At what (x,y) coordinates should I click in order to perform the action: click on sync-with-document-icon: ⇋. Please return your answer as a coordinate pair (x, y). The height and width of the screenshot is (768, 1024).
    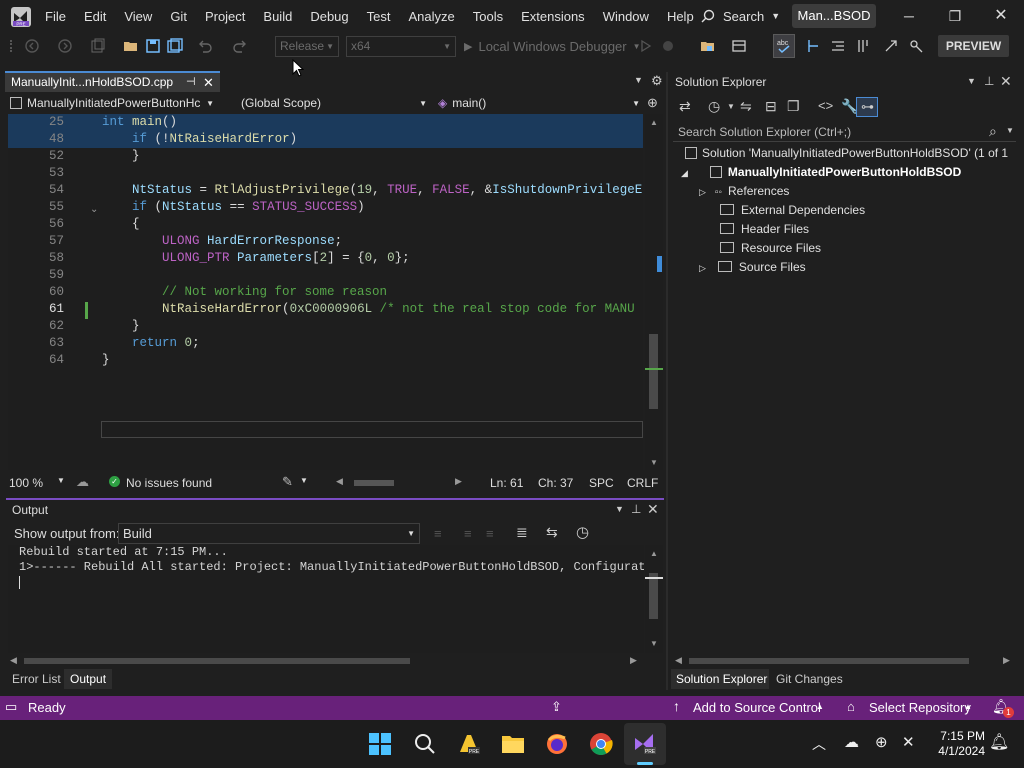
    Looking at the image, I should click on (746, 106).